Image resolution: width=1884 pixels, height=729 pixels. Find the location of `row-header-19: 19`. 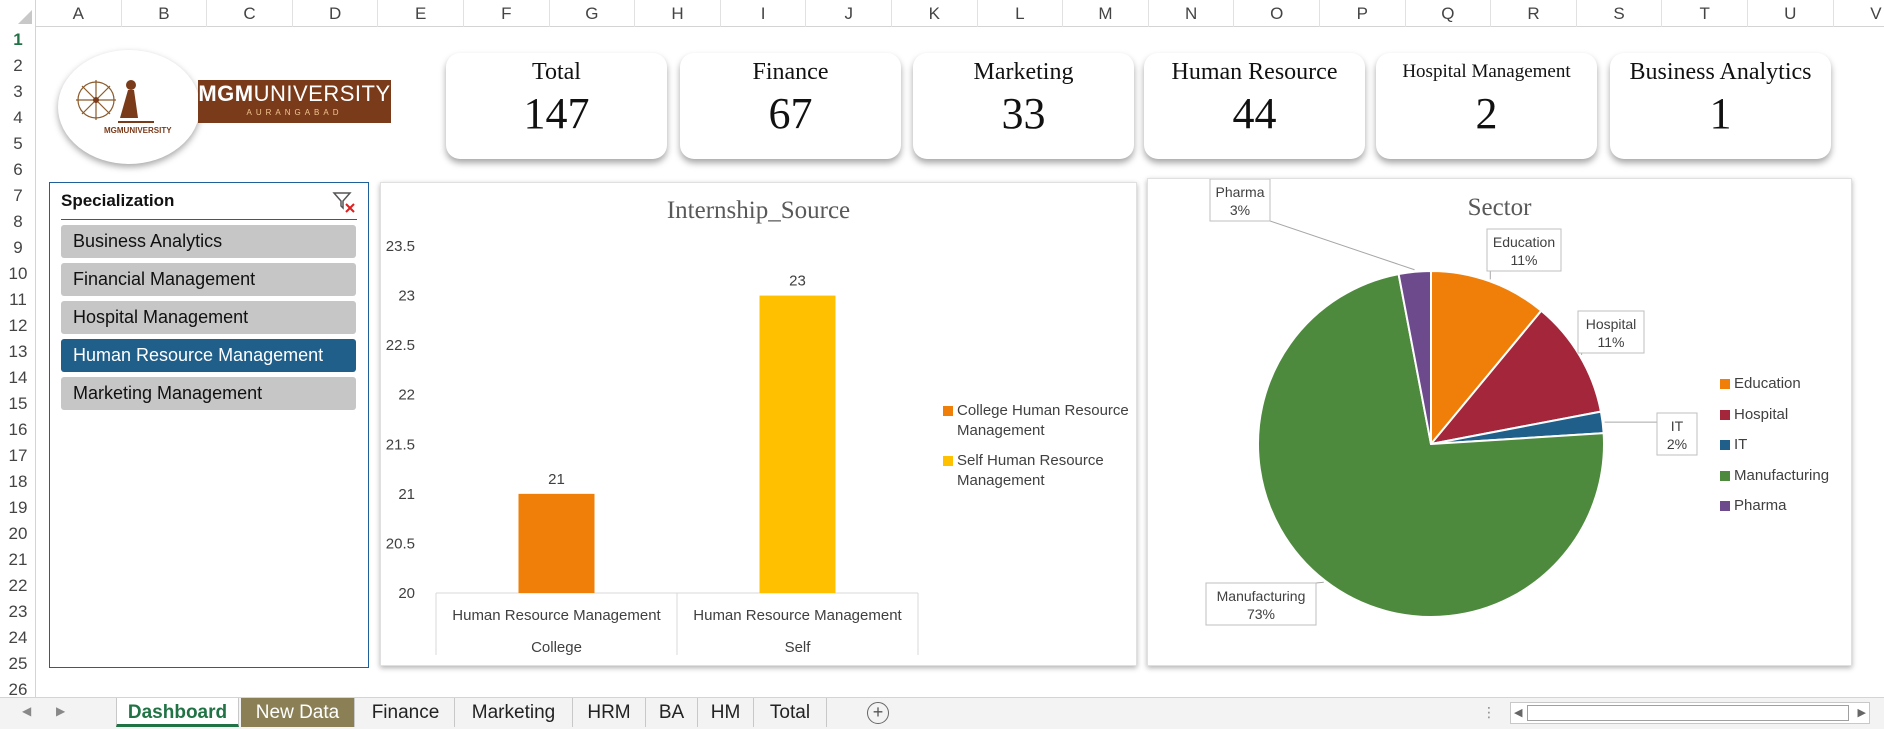

row-header-19: 19 is located at coordinates (18, 508).